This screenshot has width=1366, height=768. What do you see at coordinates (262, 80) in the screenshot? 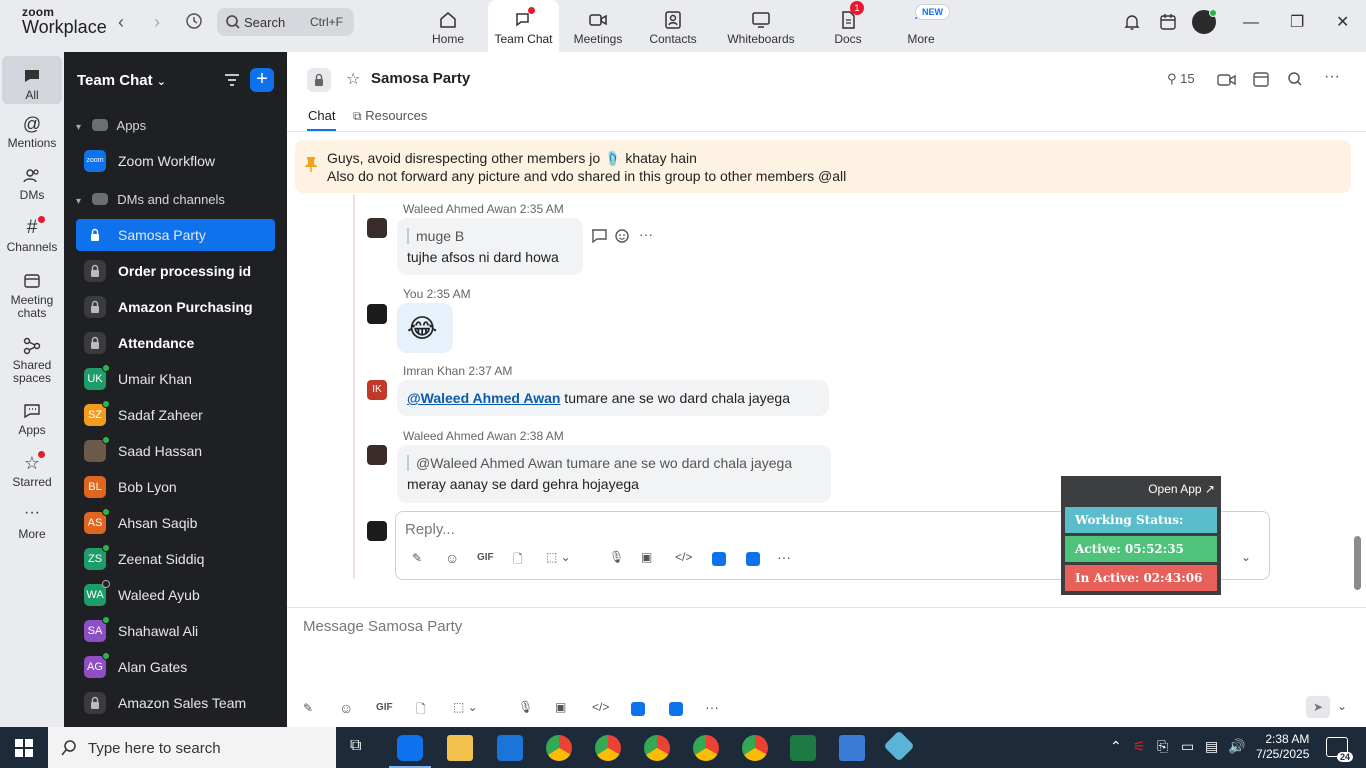
I see `new-chat-button: +` at bounding box center [262, 80].